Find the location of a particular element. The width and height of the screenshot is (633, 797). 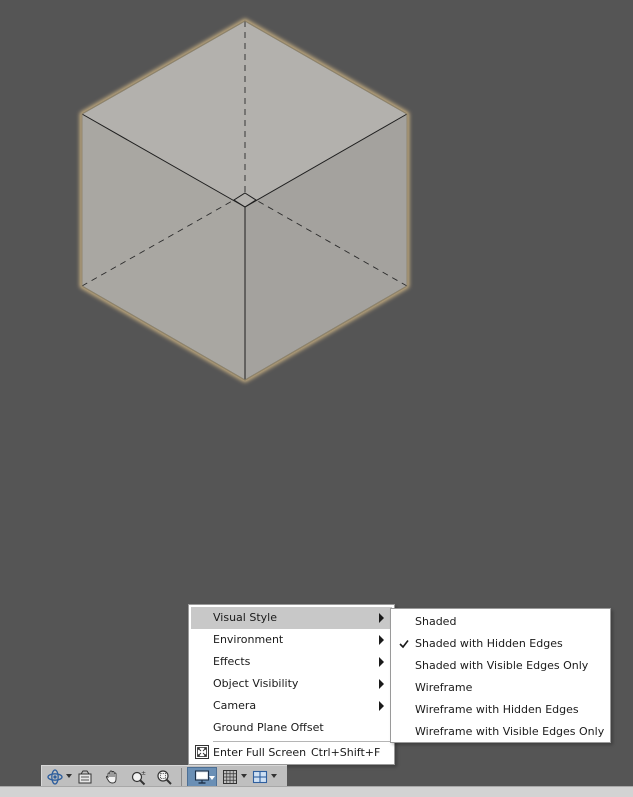

look-at-icon is located at coordinates (85, 777).